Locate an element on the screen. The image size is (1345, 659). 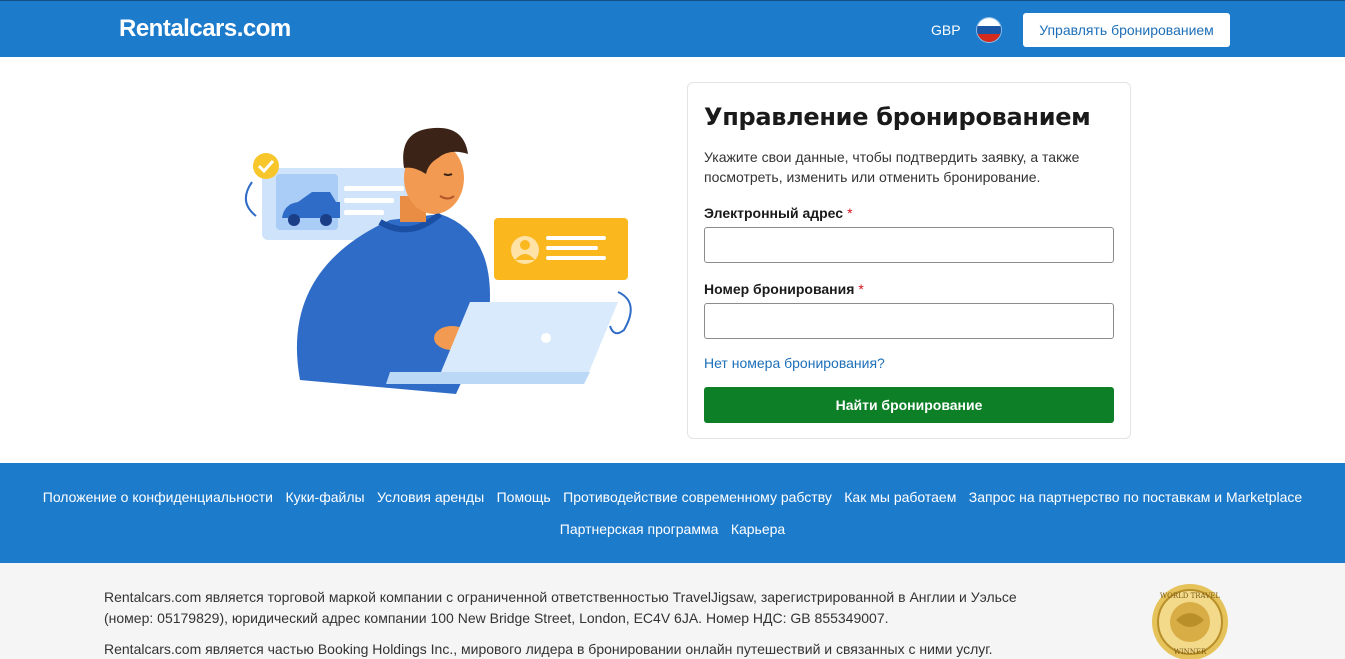
booking-number-label-text: Номер бронирования is located at coordinates (779, 289).